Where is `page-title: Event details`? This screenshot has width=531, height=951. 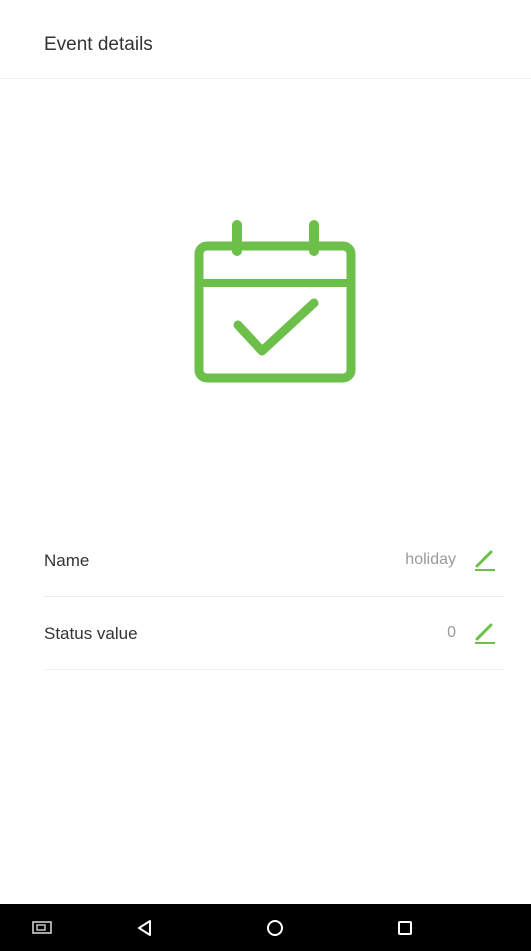 page-title: Event details is located at coordinates (98, 44).